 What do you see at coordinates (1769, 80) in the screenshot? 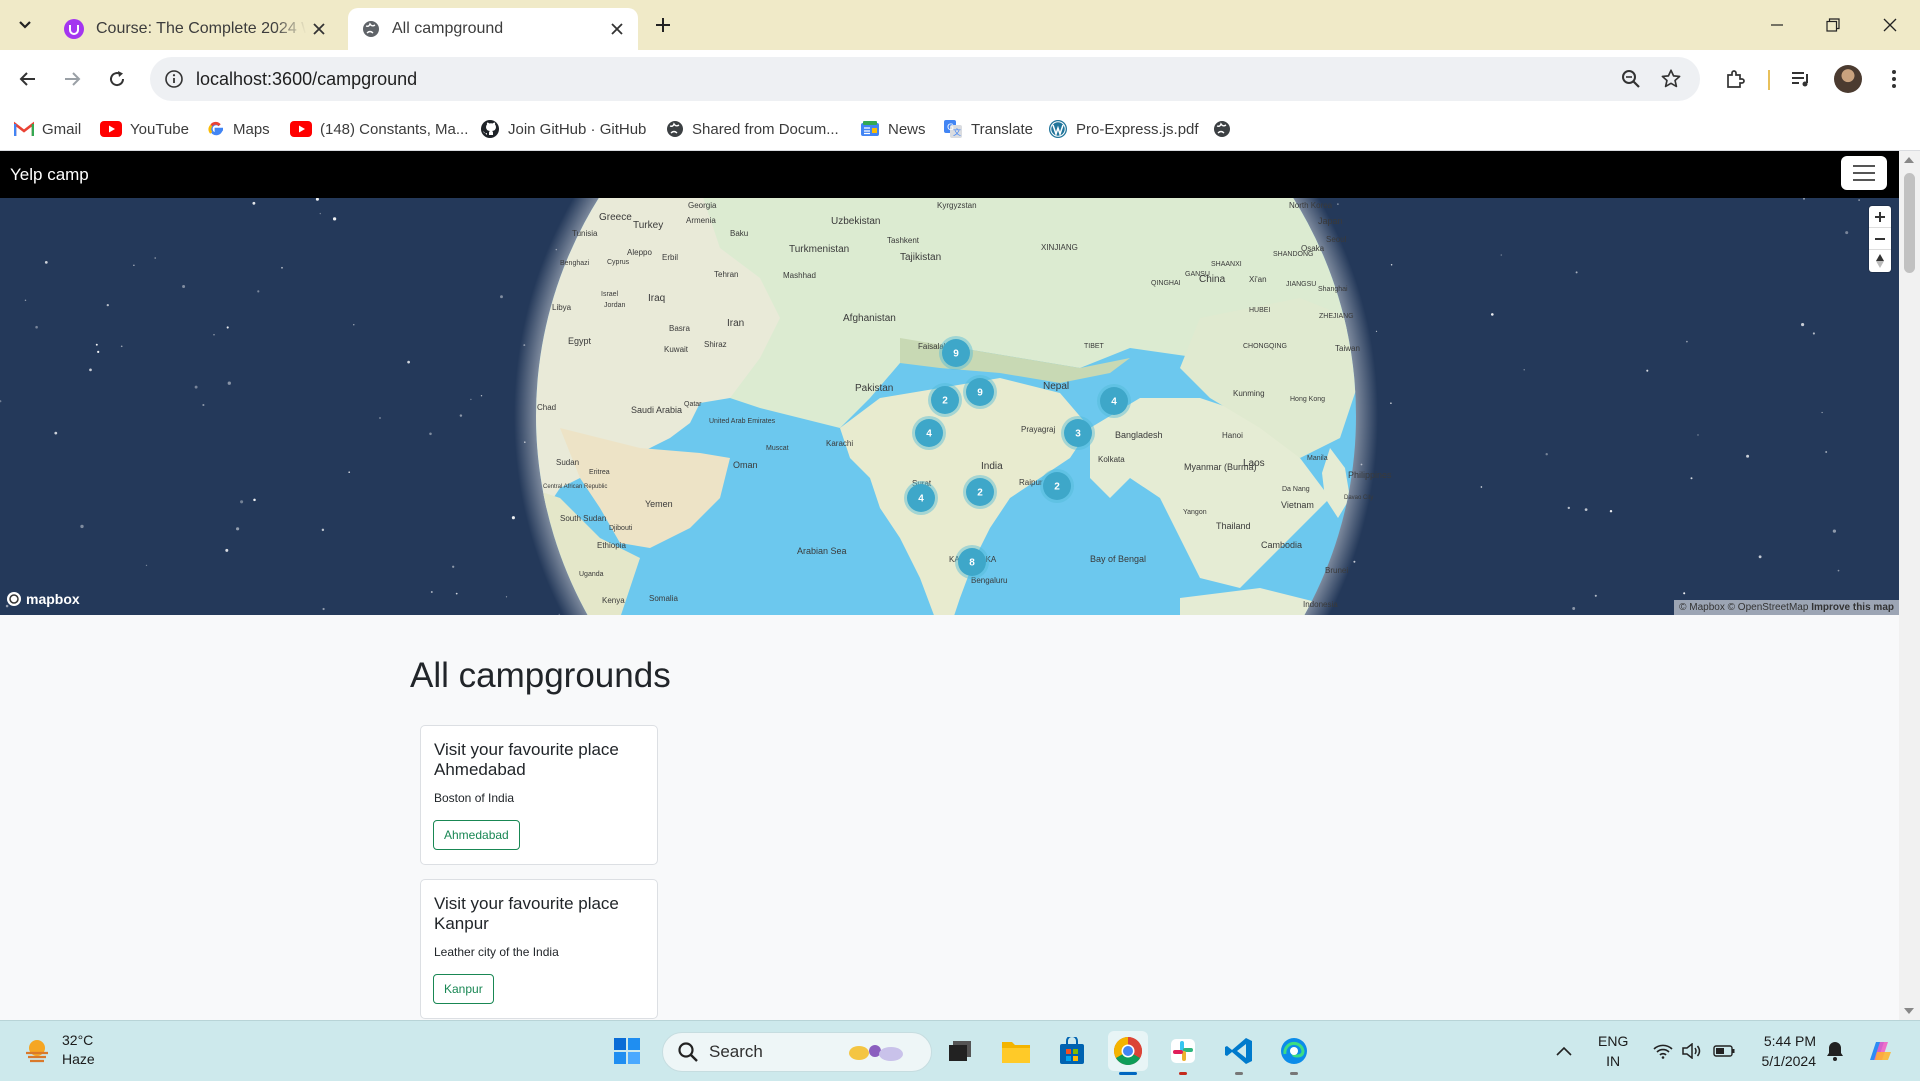
I see `toolbar-divider` at bounding box center [1769, 80].